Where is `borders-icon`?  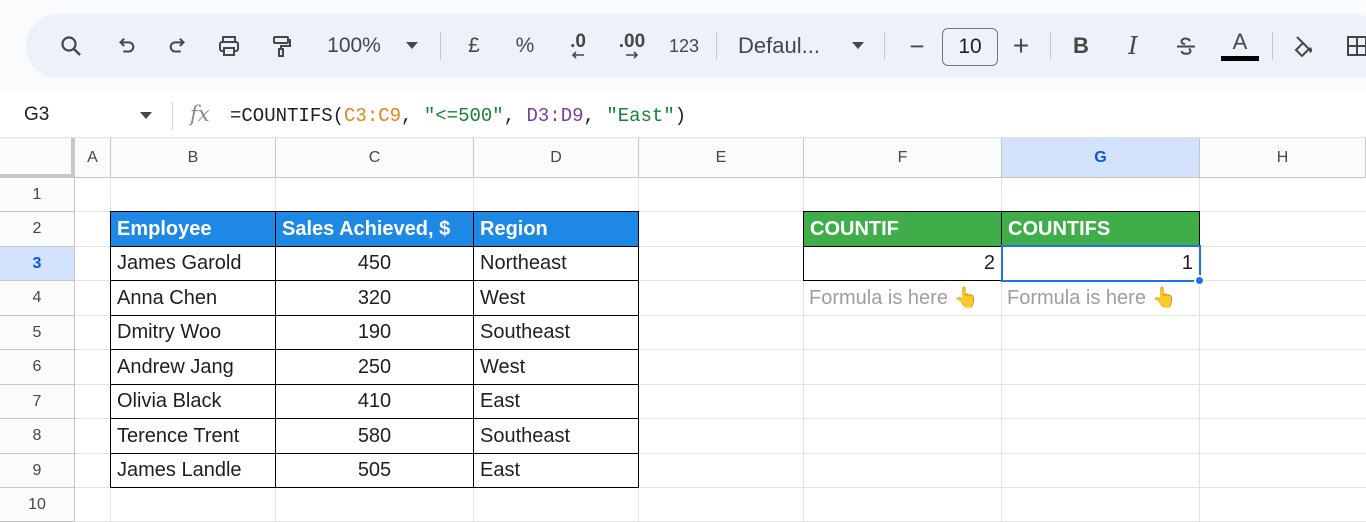 borders-icon is located at coordinates (1354, 46).